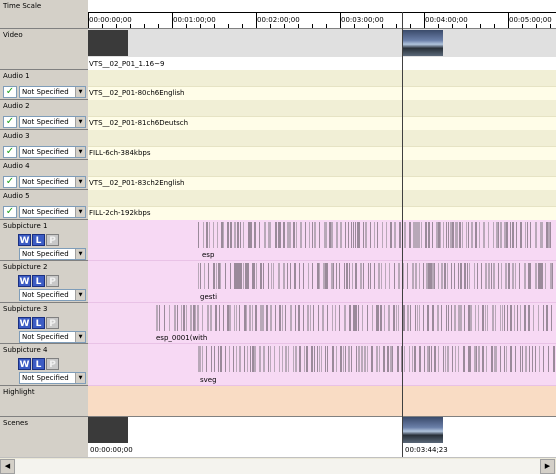 The width and height of the screenshot is (556, 474). Describe the element at coordinates (322, 93) in the screenshot. I see `audio-clip-1: VTS__02_P01-80ch6English` at that location.